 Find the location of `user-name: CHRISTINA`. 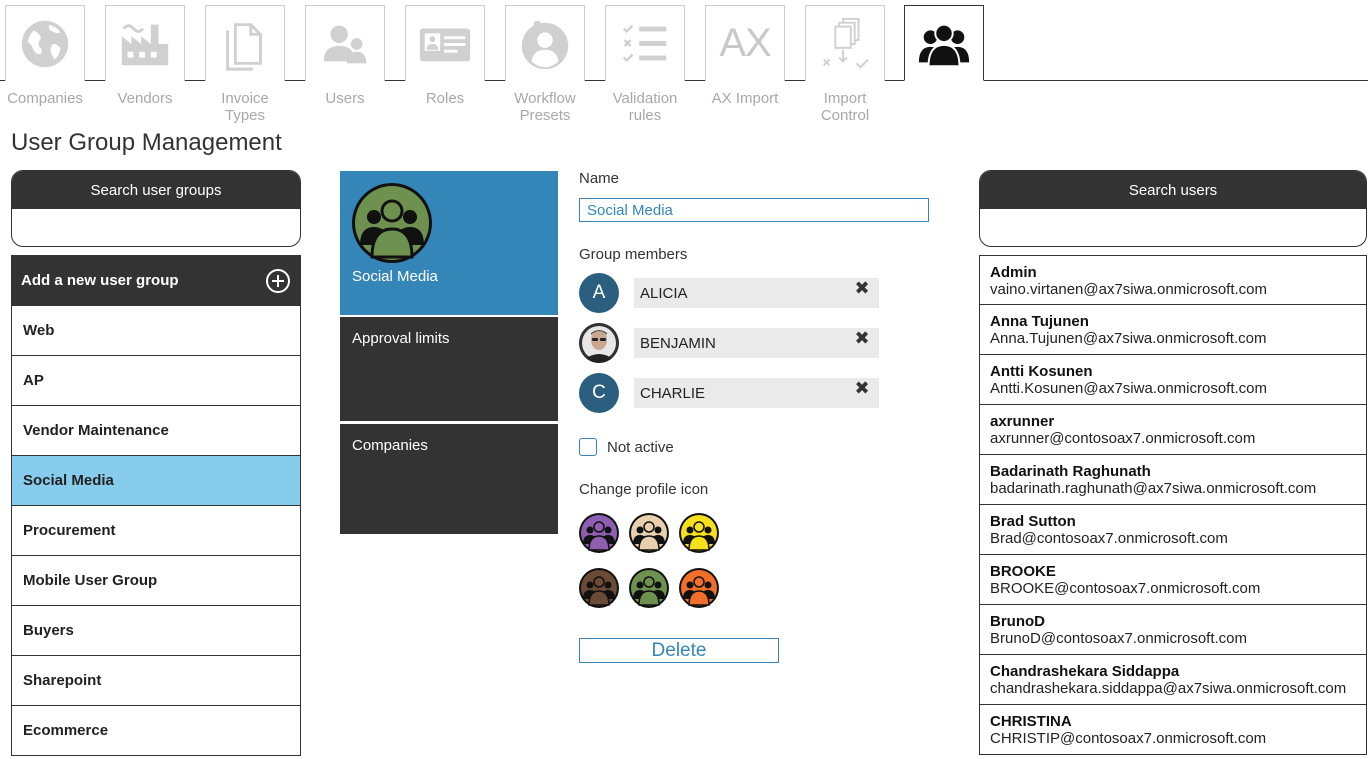

user-name: CHRISTINA is located at coordinates (1031, 721).